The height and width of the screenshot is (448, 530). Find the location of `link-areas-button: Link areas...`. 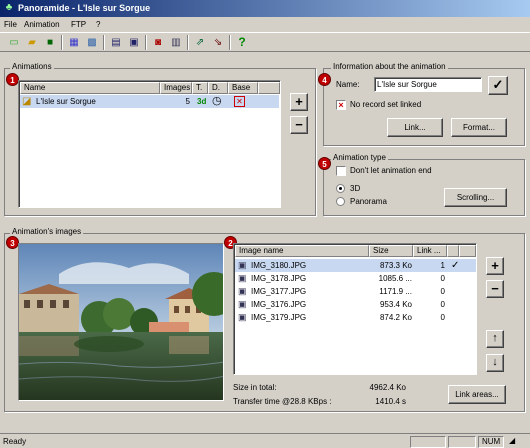

link-areas-button: Link areas... is located at coordinates (477, 394).